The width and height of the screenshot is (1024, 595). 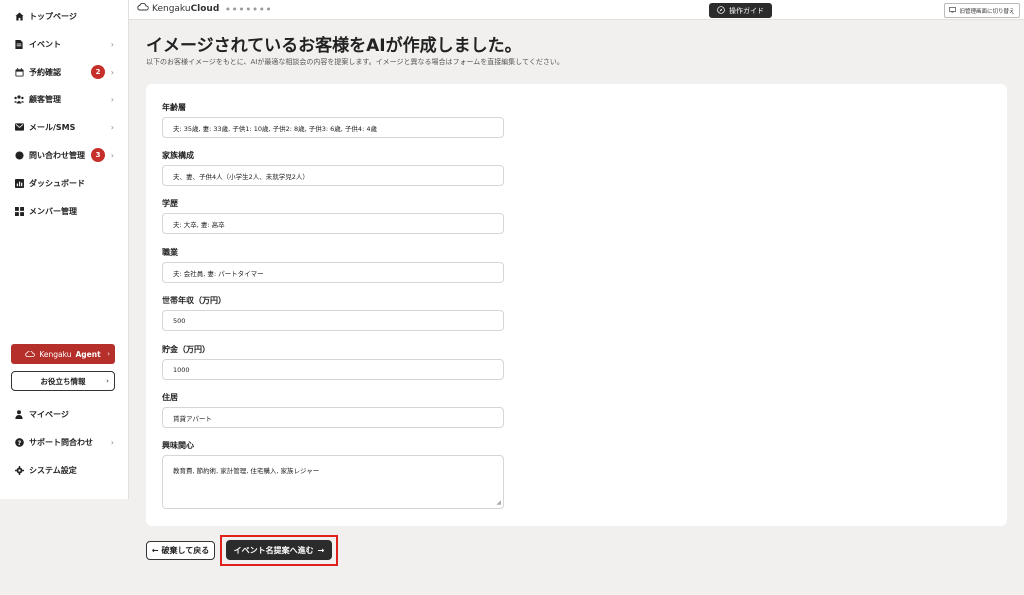 What do you see at coordinates (155, 550) in the screenshot?
I see `arrow-left-icon: ←` at bounding box center [155, 550].